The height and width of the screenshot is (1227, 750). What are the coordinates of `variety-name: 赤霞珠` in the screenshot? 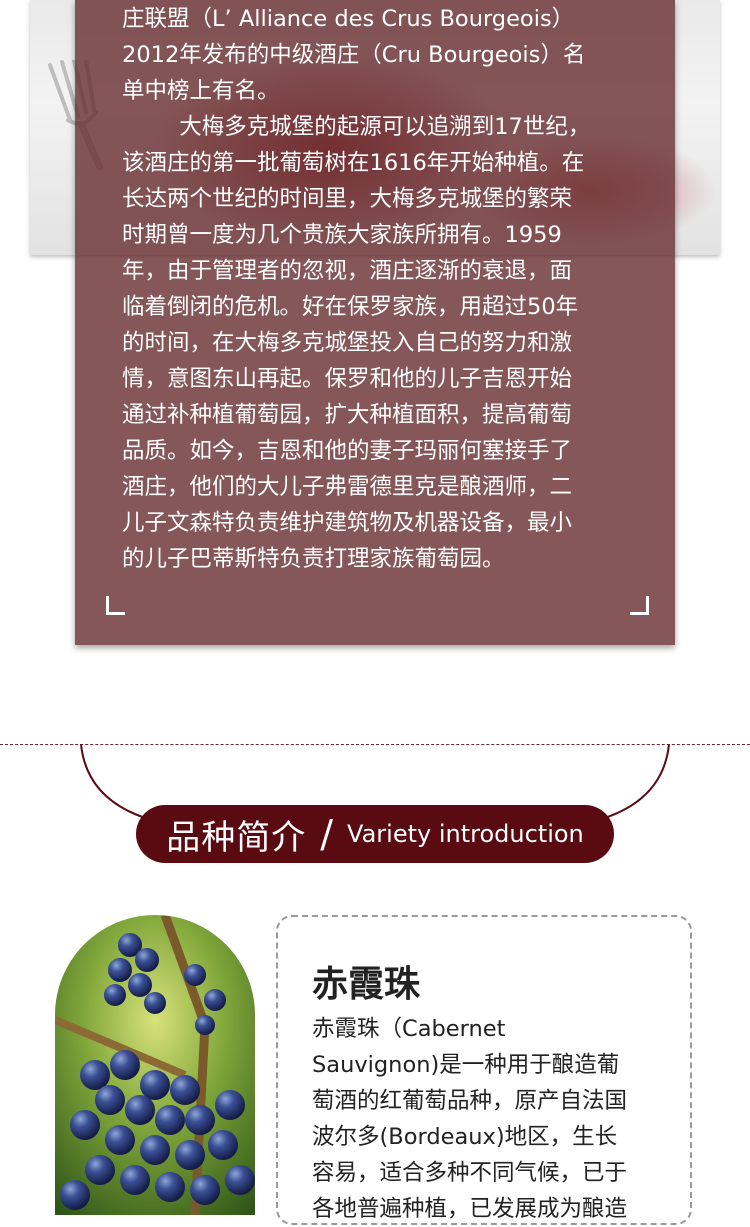 It's located at (366, 984).